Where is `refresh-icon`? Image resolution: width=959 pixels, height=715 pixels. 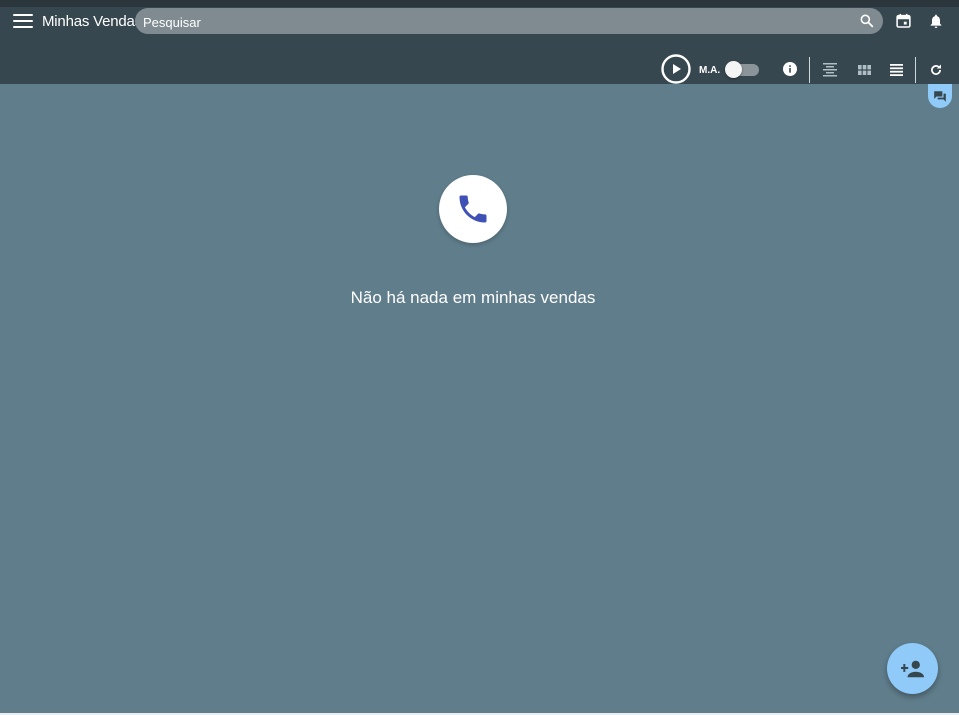 refresh-icon is located at coordinates (936, 69).